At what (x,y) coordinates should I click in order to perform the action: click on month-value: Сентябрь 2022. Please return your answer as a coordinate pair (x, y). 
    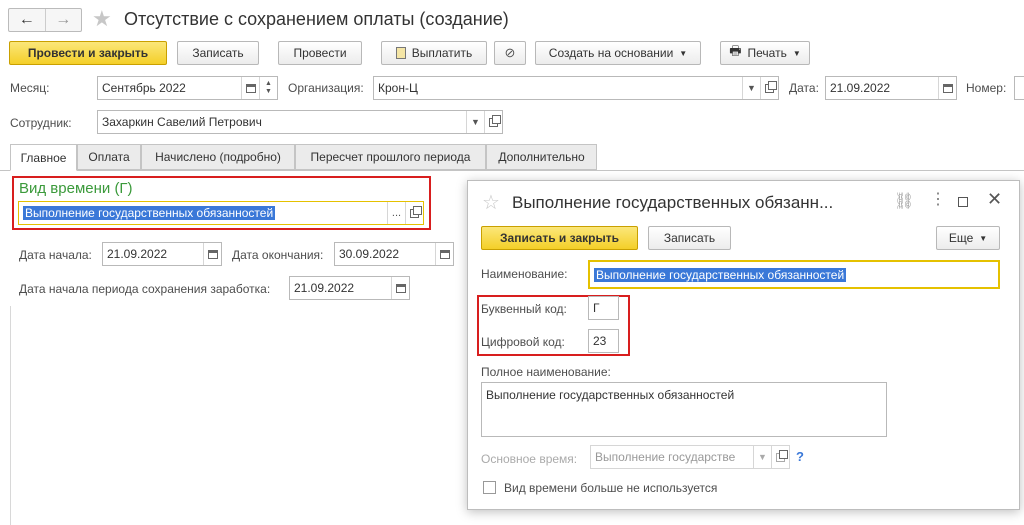
    Looking at the image, I should click on (144, 88).